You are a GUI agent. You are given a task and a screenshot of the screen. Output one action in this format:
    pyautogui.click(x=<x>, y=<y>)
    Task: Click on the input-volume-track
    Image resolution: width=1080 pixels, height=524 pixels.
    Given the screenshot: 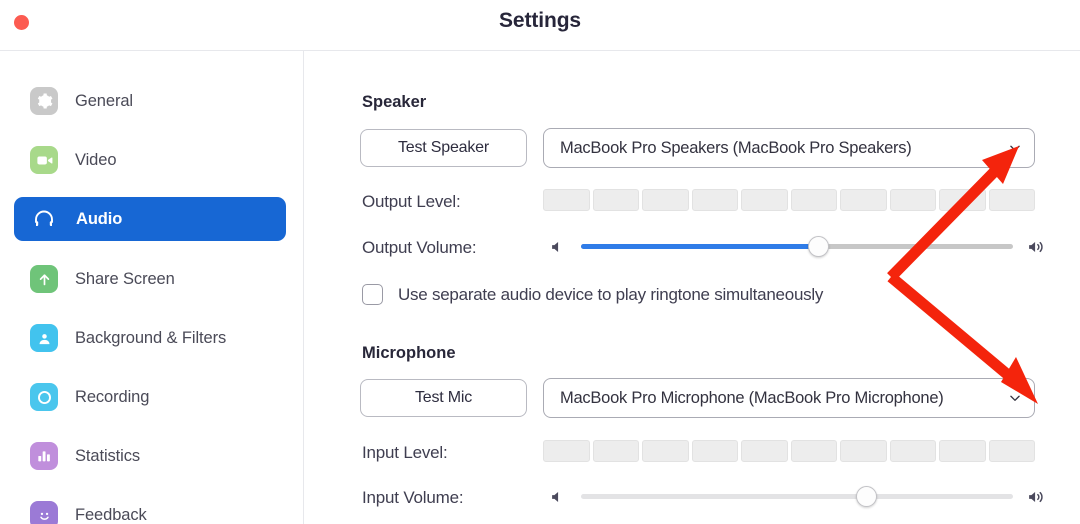 What is the action you would take?
    pyautogui.click(x=797, y=496)
    